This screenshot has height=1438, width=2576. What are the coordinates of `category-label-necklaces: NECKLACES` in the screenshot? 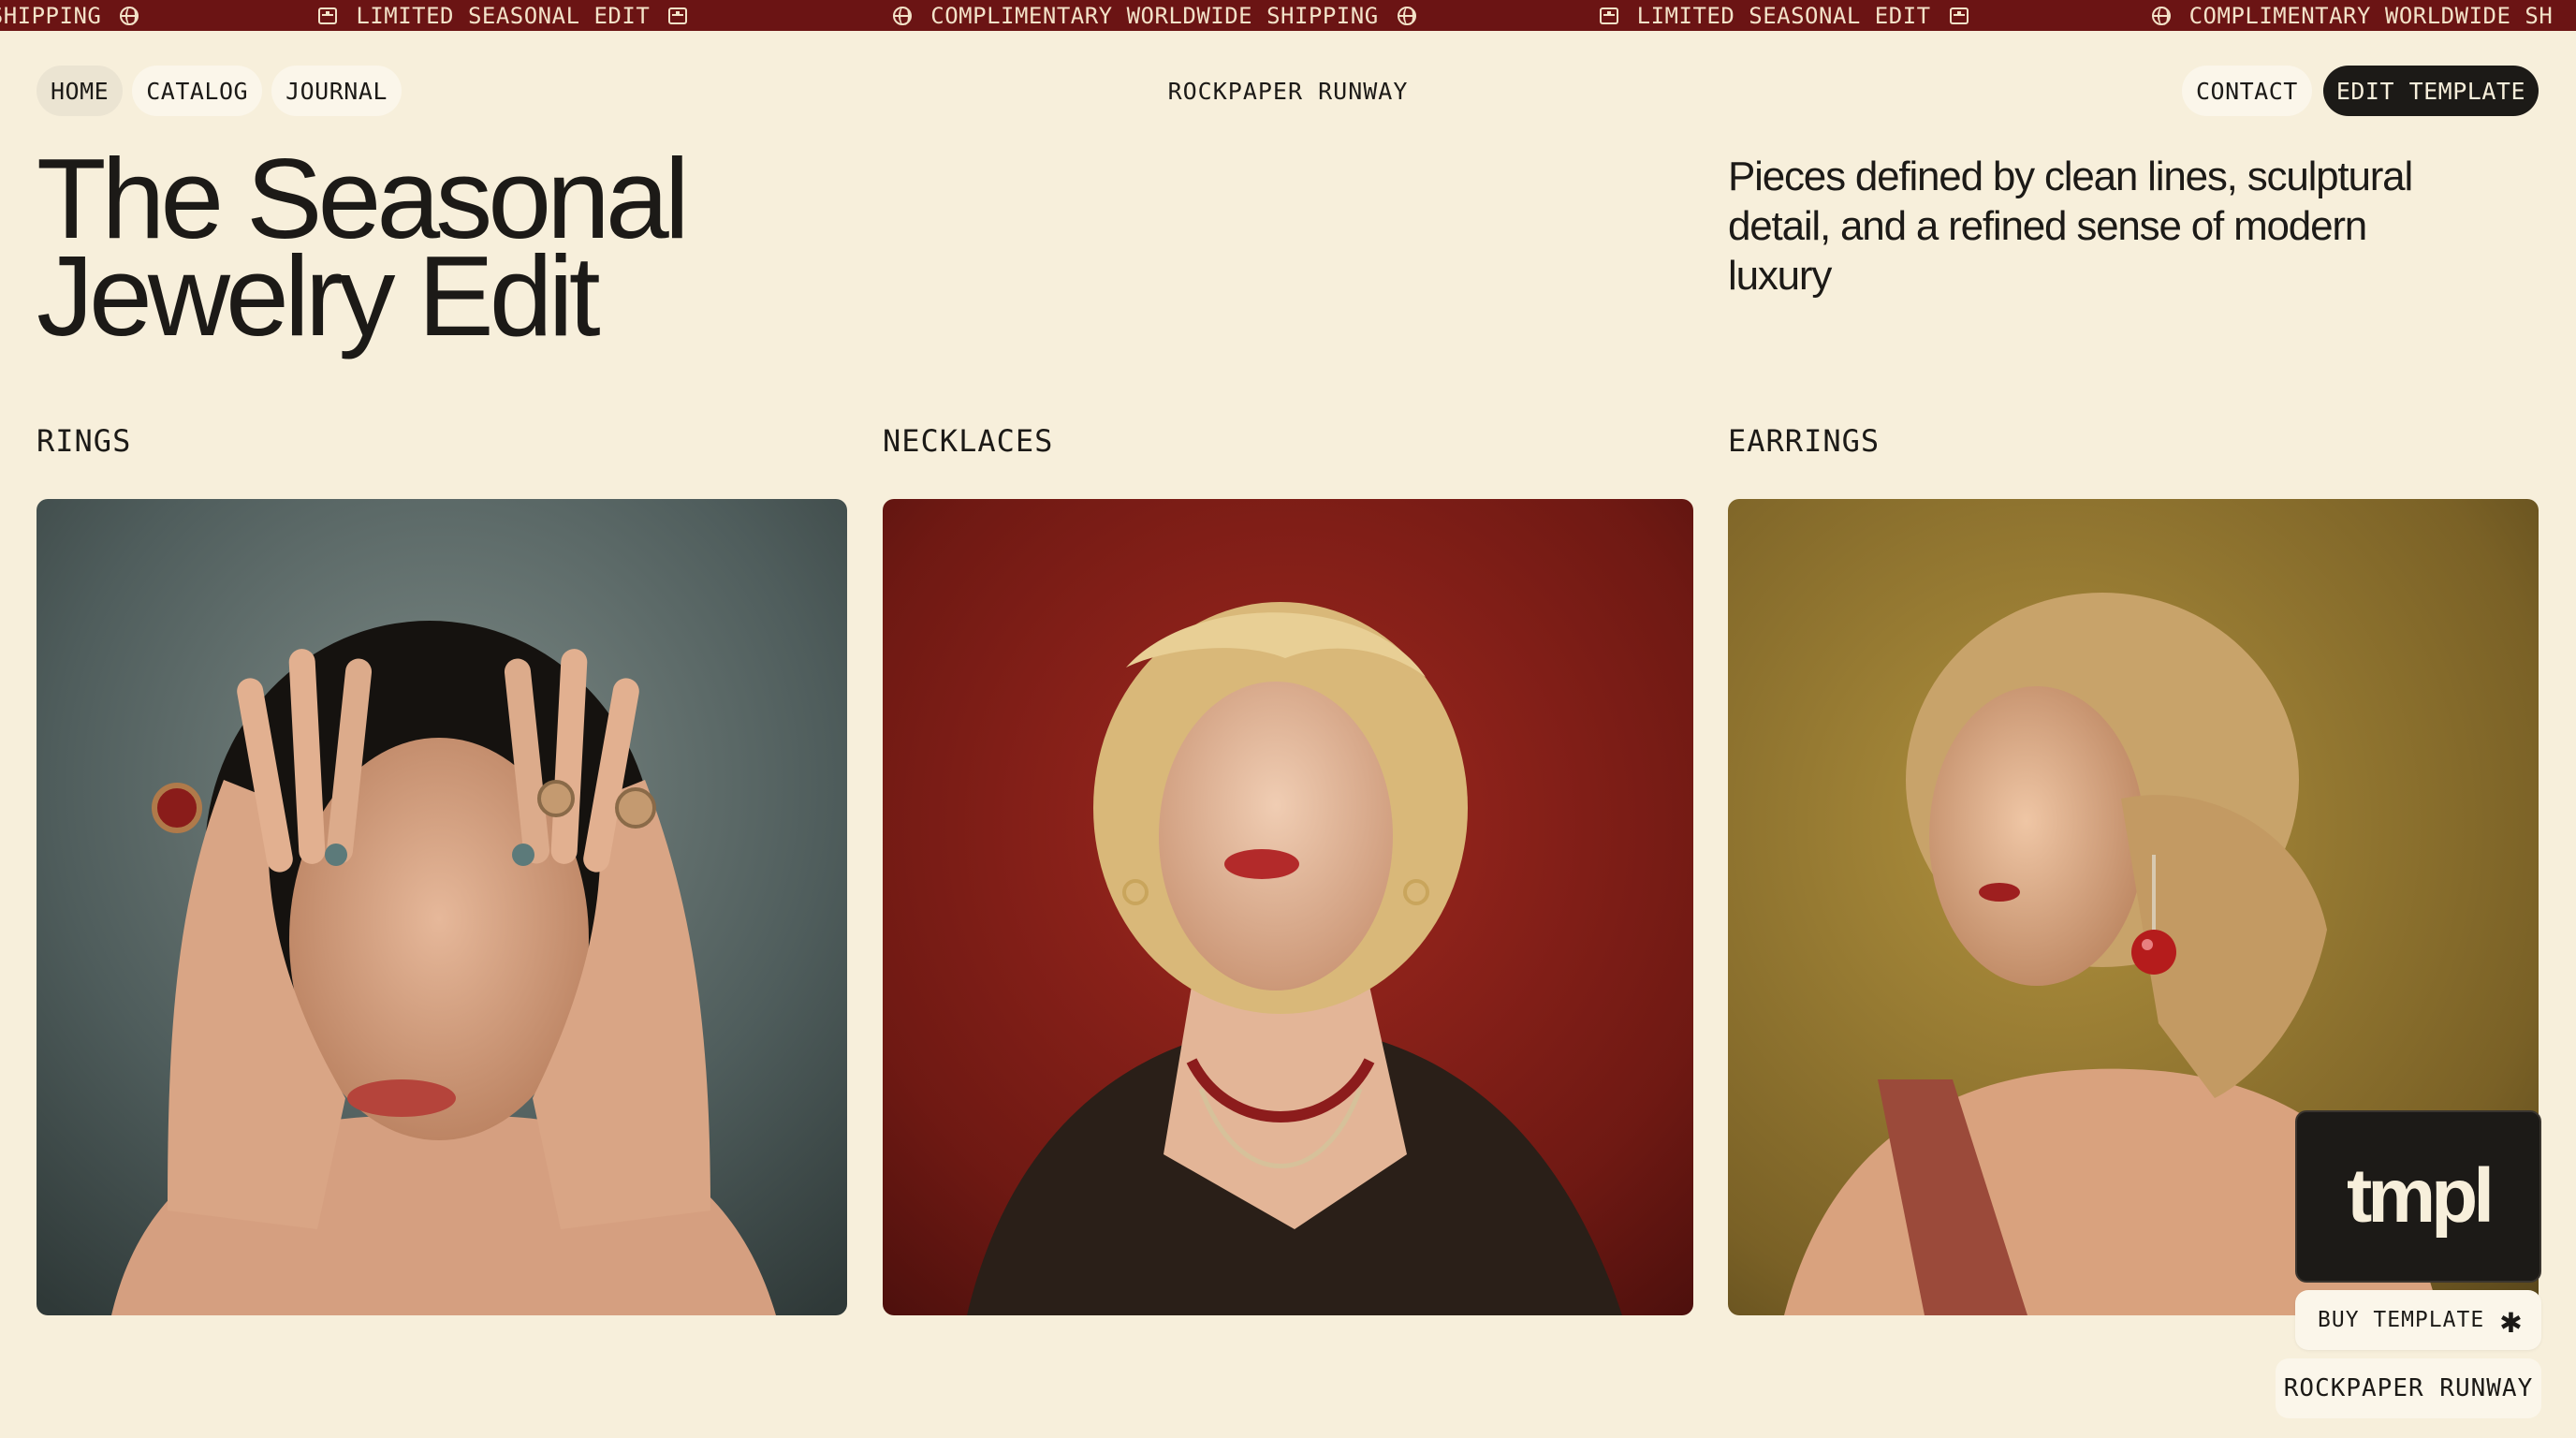 It's located at (968, 441).